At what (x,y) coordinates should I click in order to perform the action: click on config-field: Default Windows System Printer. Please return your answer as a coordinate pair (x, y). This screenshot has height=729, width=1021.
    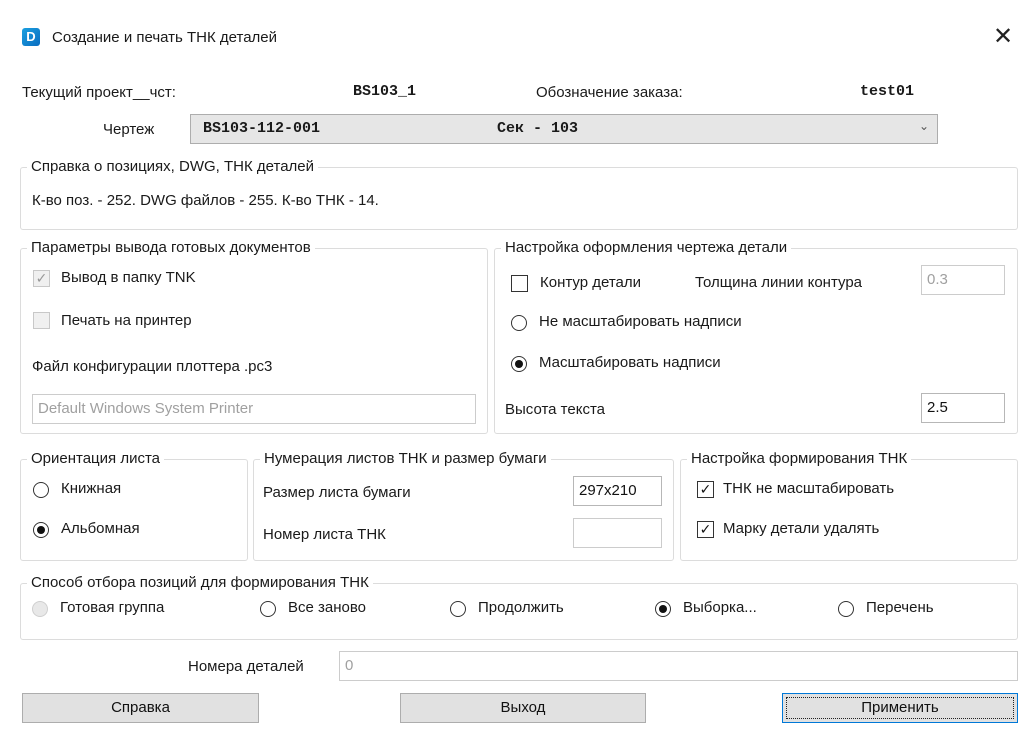
    Looking at the image, I should click on (254, 409).